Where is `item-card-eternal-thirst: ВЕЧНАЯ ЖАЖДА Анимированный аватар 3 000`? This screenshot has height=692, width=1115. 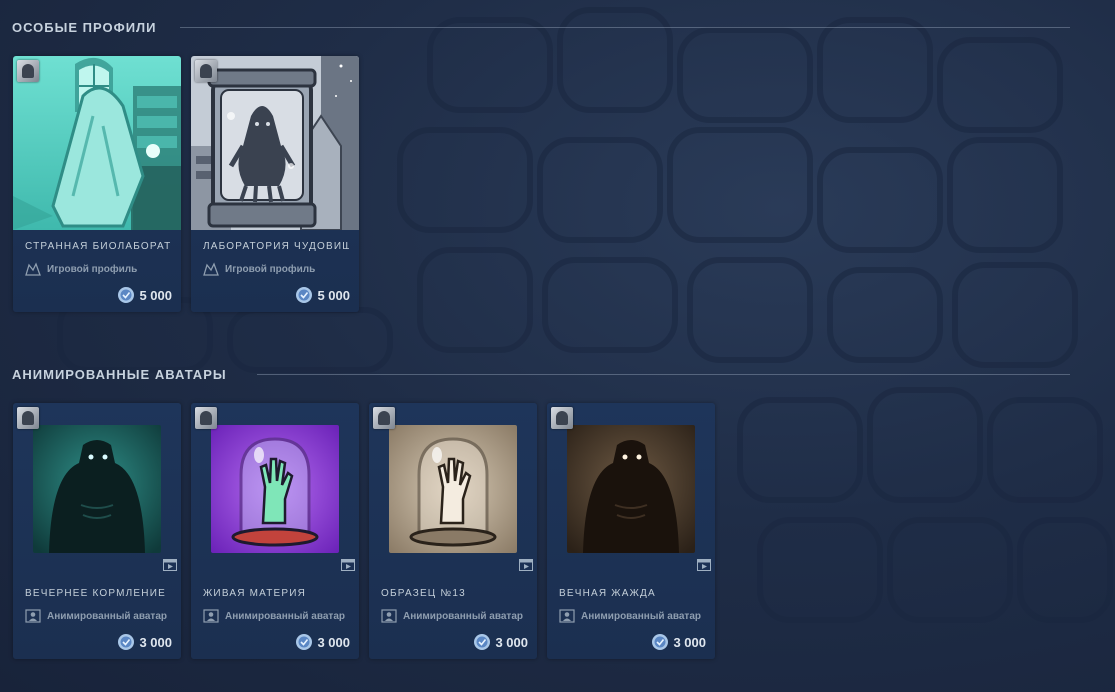
item-card-eternal-thirst: ВЕЧНАЯ ЖАЖДА Анимированный аватар 3 000 is located at coordinates (631, 531).